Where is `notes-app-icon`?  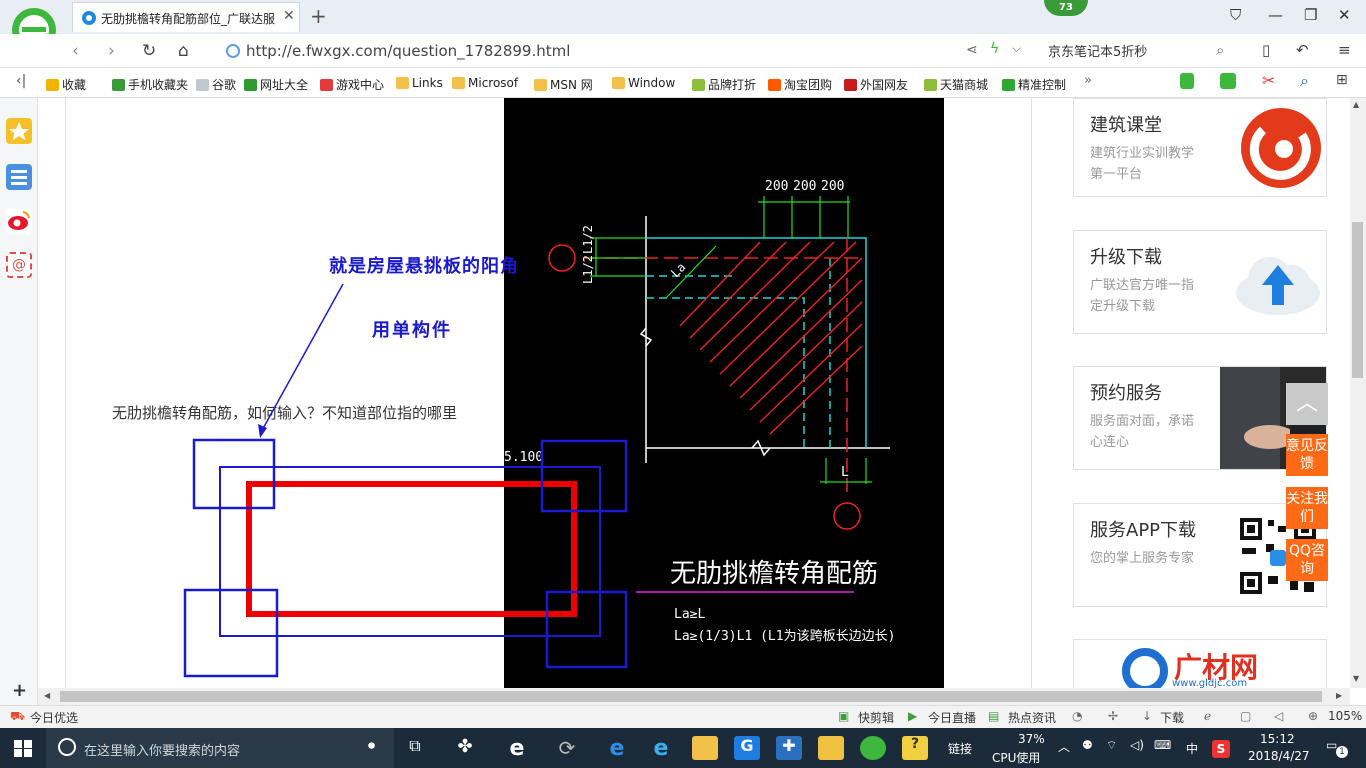
notes-app-icon is located at coordinates (831, 748).